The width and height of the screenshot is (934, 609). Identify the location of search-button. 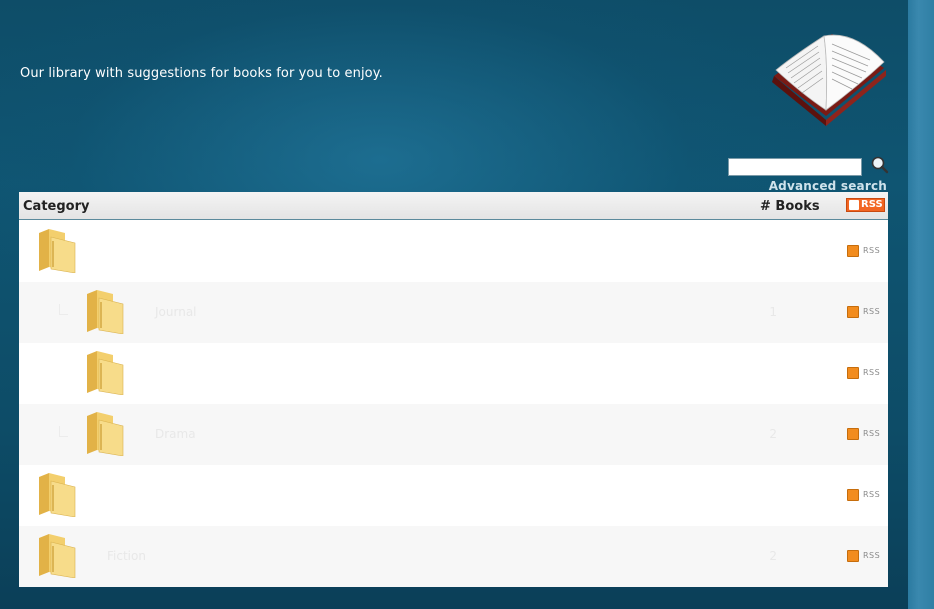
(880, 165).